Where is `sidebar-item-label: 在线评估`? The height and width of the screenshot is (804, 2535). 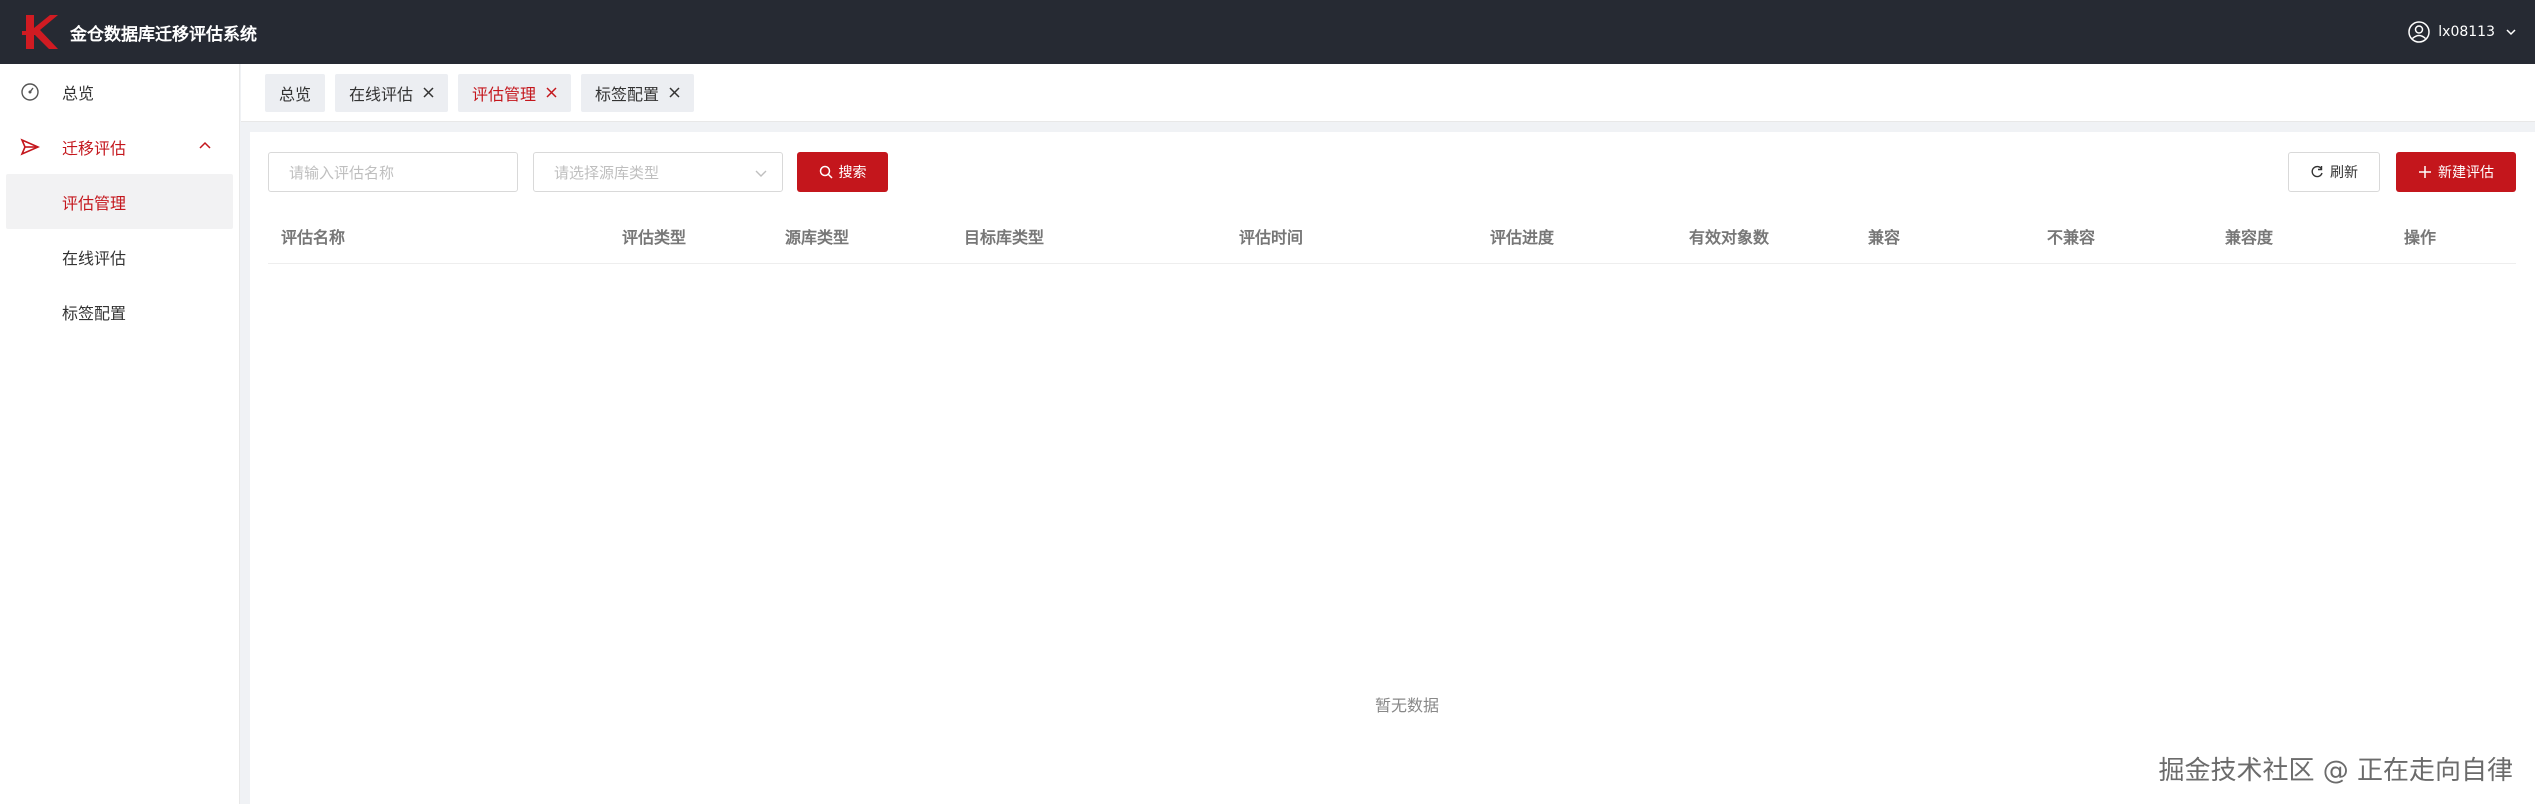 sidebar-item-label: 在线评估 is located at coordinates (94, 258).